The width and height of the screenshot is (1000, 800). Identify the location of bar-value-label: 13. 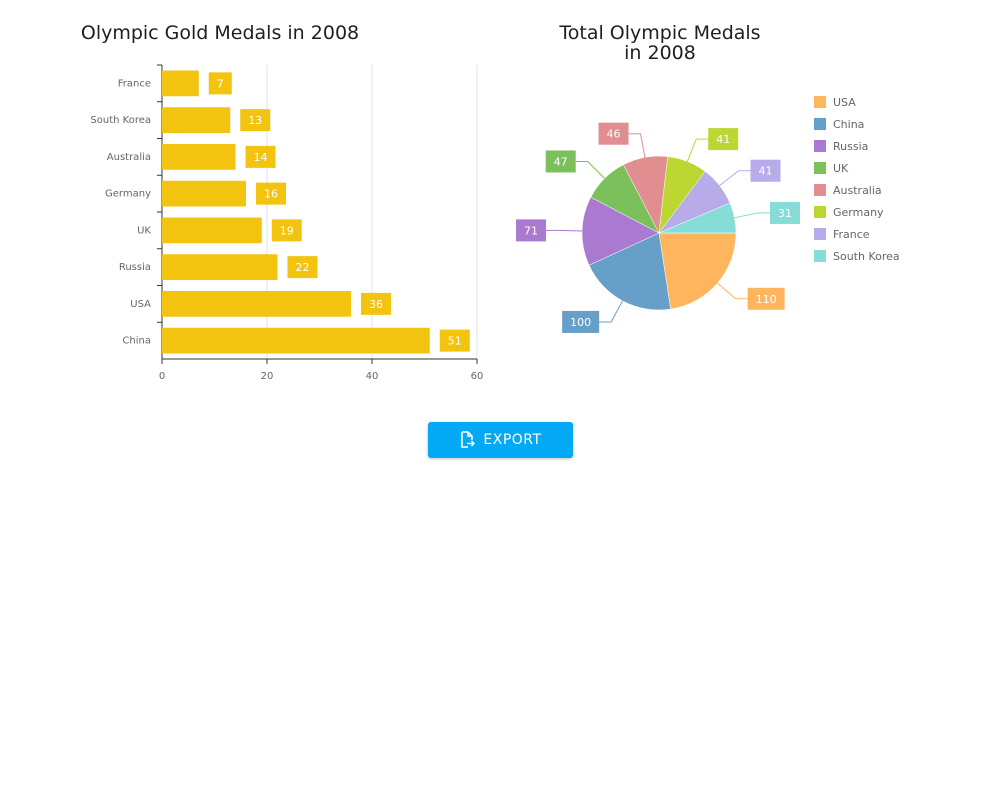
(255, 120).